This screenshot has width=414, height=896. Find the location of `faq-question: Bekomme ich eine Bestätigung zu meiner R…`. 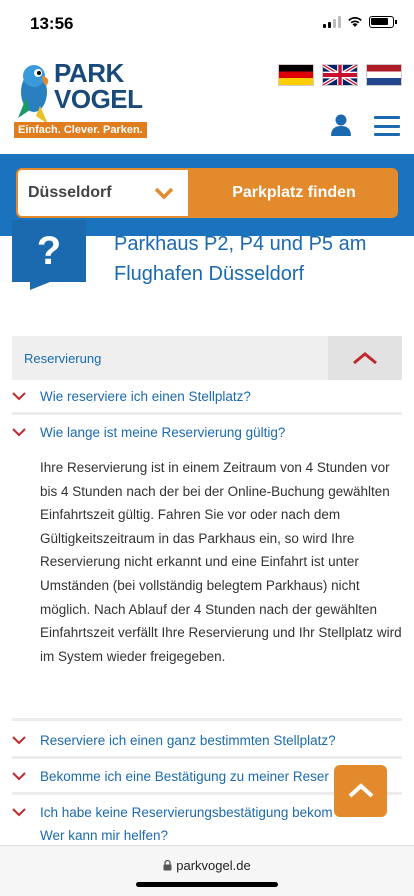

faq-question: Bekomme ich eine Bestätigung zu meiner R… is located at coordinates (184, 776).